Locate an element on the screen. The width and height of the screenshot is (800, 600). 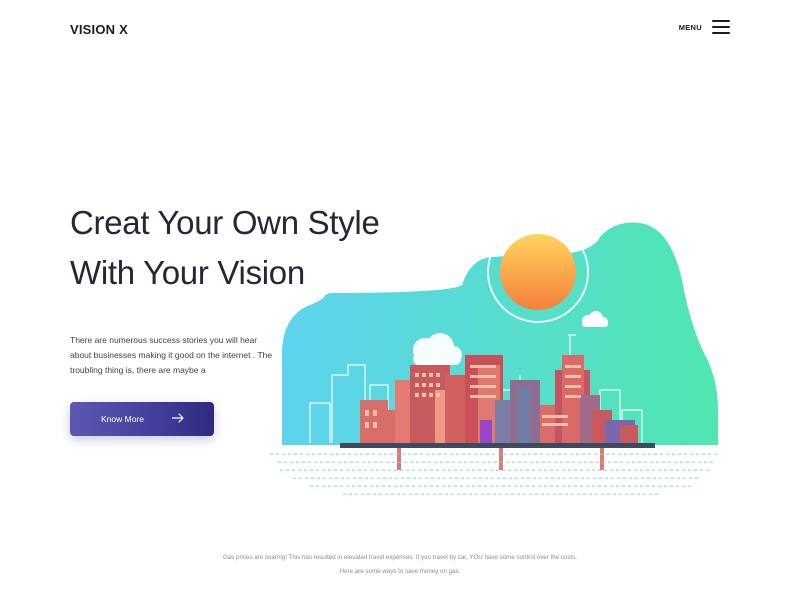
sun is located at coordinates (538, 272).